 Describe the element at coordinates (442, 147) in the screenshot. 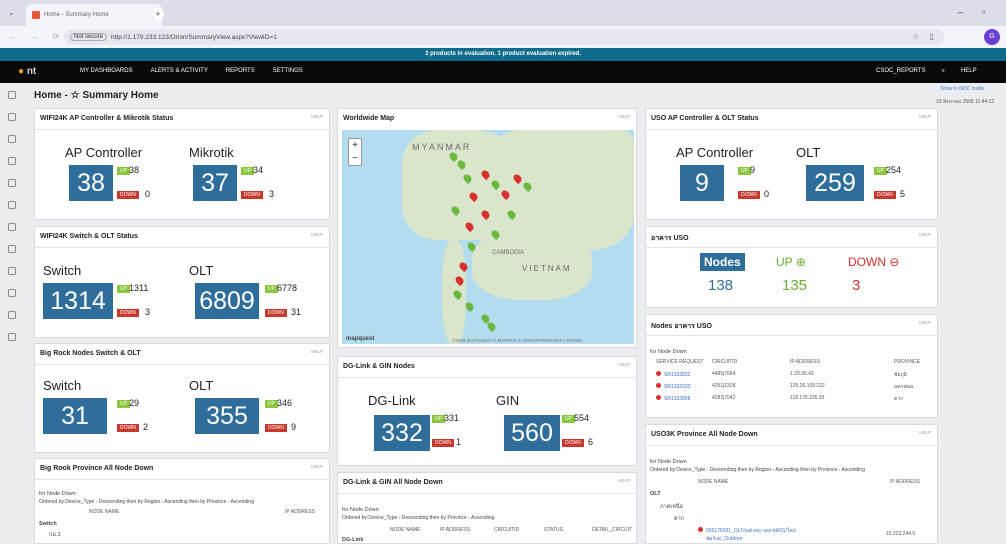

I see `map-label-myanmar: MYANMAR` at that location.